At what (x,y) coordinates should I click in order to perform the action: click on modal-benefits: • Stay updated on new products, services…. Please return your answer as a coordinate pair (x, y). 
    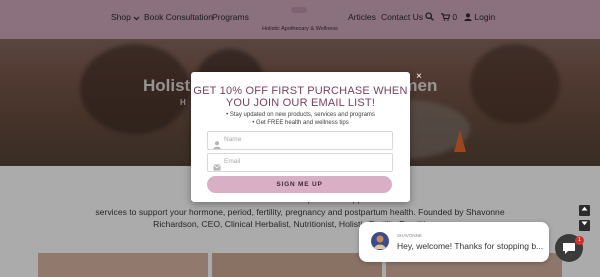
    Looking at the image, I should click on (300, 119).